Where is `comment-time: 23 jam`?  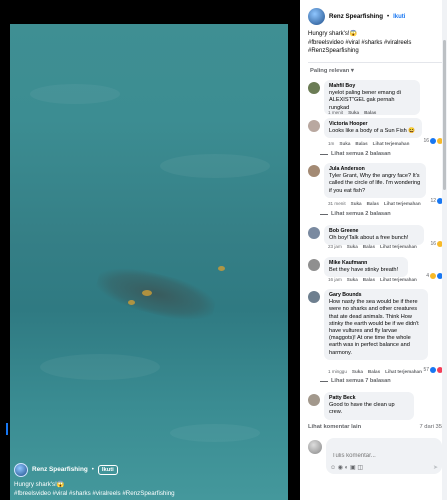
comment-time: 23 jam is located at coordinates (335, 246).